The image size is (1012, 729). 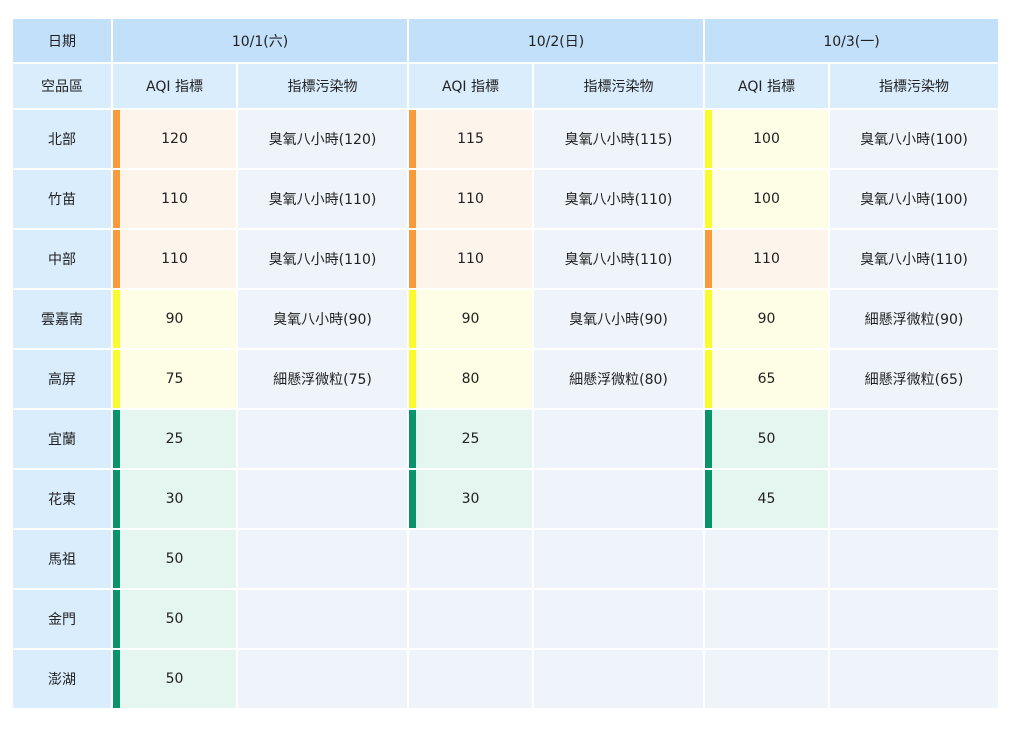 What do you see at coordinates (260, 40) in the screenshot?
I see `date-header-day1: 10/1(六)` at bounding box center [260, 40].